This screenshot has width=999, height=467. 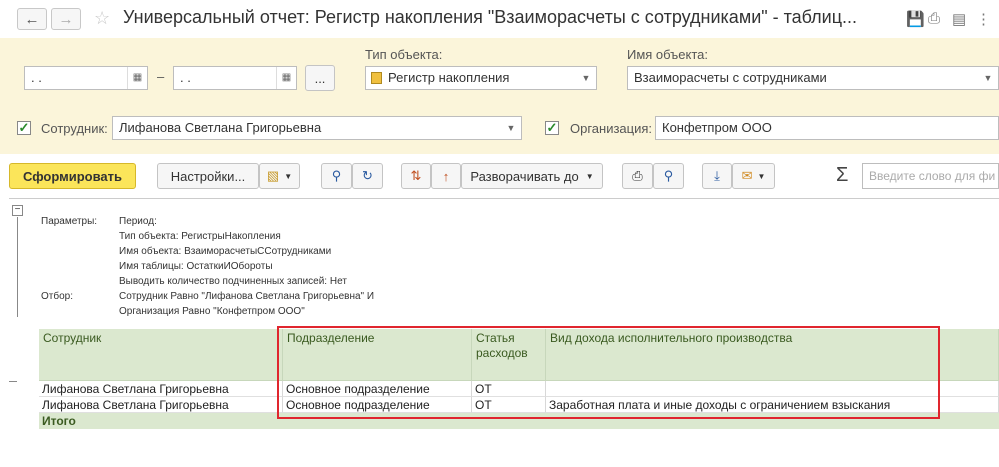 I want to click on param-object-type: Тип объекта: РегистрыНакопления, so click(x=200, y=236).